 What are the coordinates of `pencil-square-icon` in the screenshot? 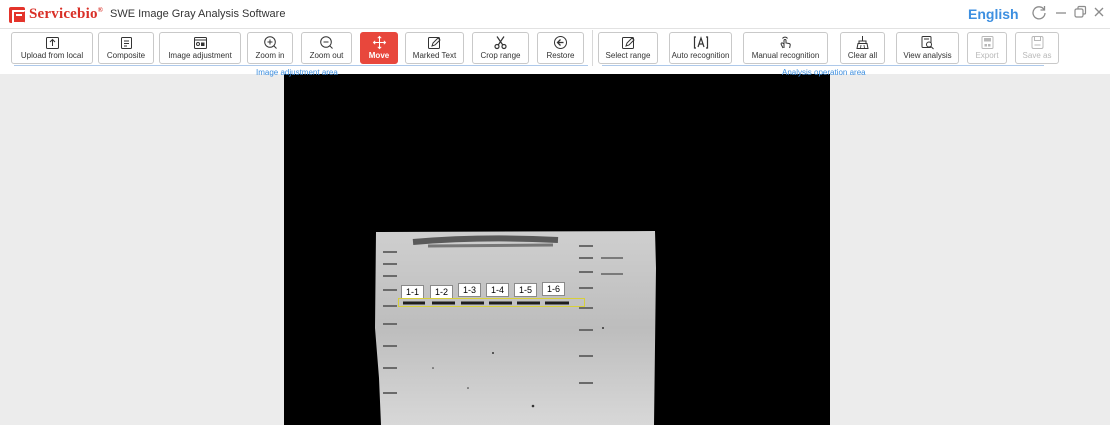 It's located at (435, 42).